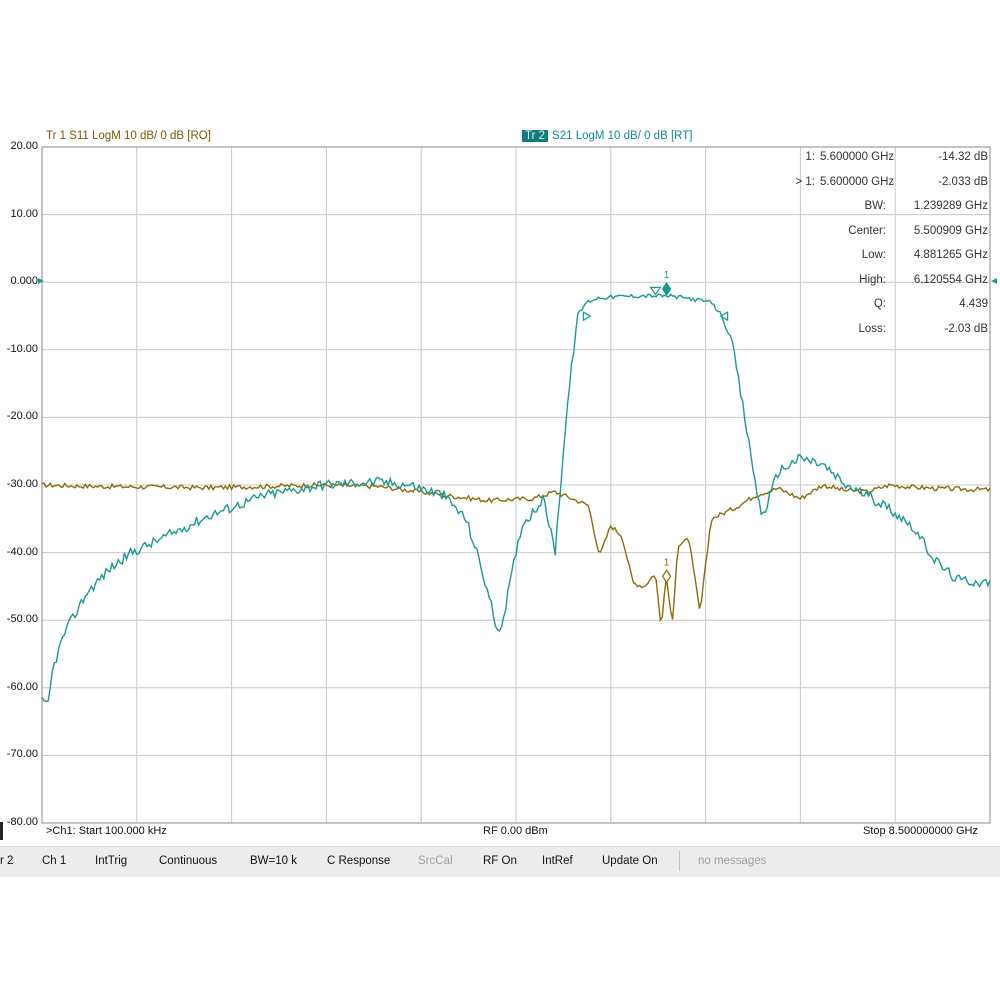  What do you see at coordinates (679, 861) in the screenshot?
I see `status-separator` at bounding box center [679, 861].